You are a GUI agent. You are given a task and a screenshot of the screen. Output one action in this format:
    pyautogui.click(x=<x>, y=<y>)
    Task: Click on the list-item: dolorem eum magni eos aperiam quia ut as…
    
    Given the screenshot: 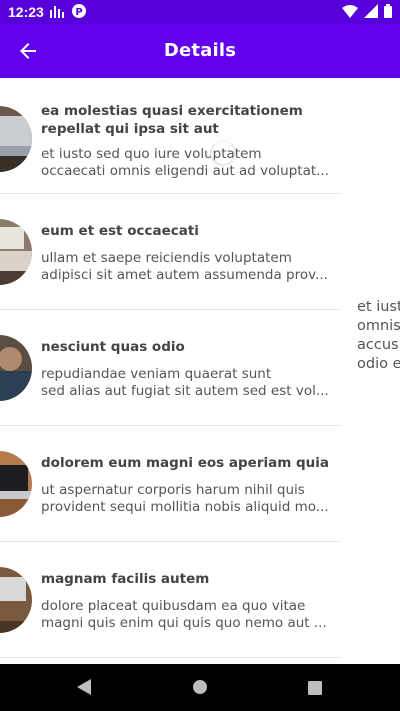 What is the action you would take?
    pyautogui.click(x=170, y=484)
    